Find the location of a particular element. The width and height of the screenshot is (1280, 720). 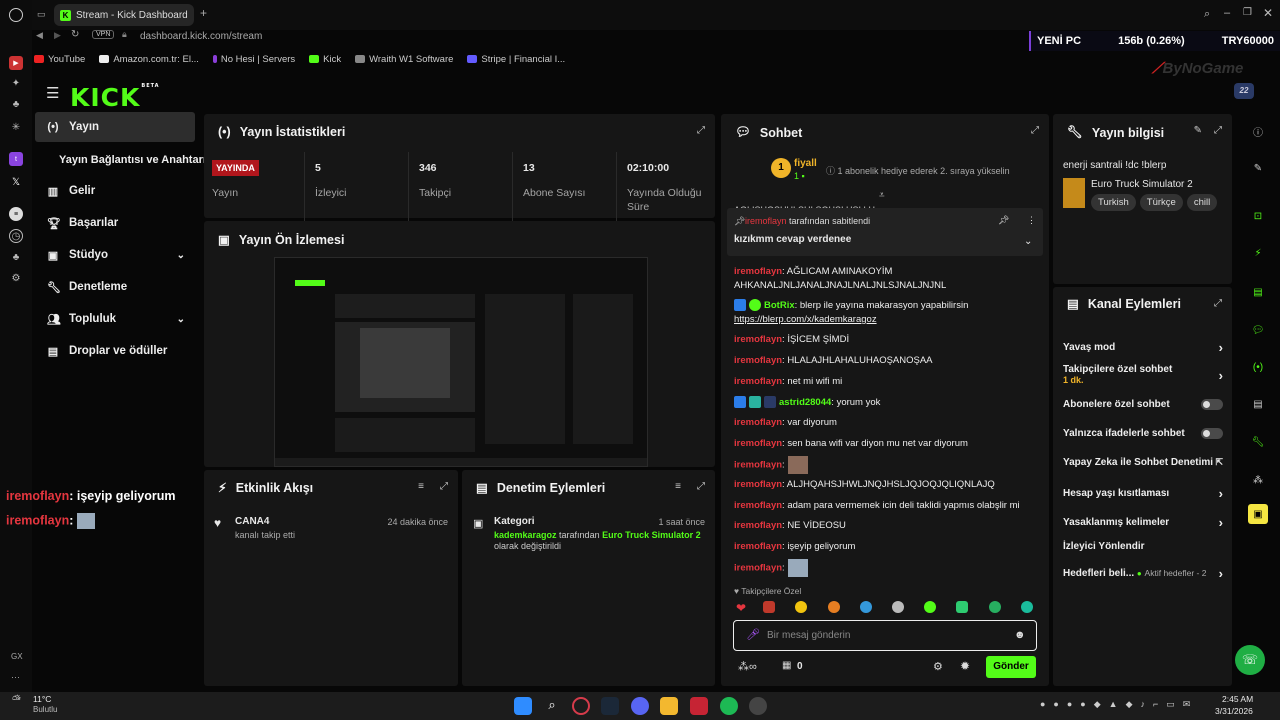

emoji-icon: ☻ is located at coordinates (1020, 635).